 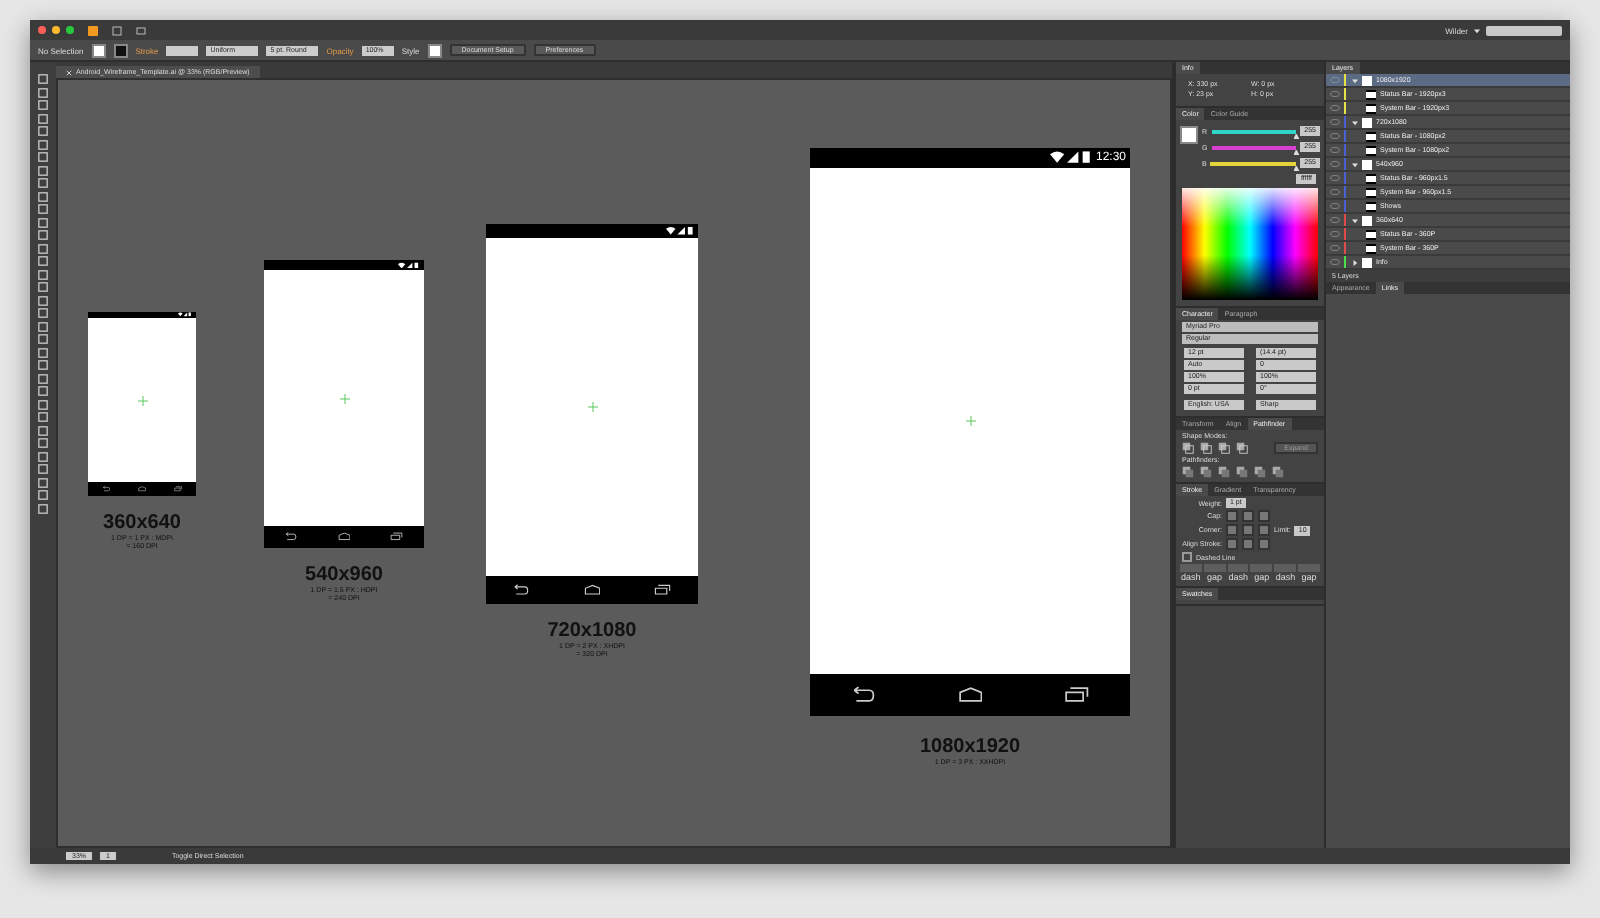 I want to click on stroke-swatch, so click(x=120, y=50).